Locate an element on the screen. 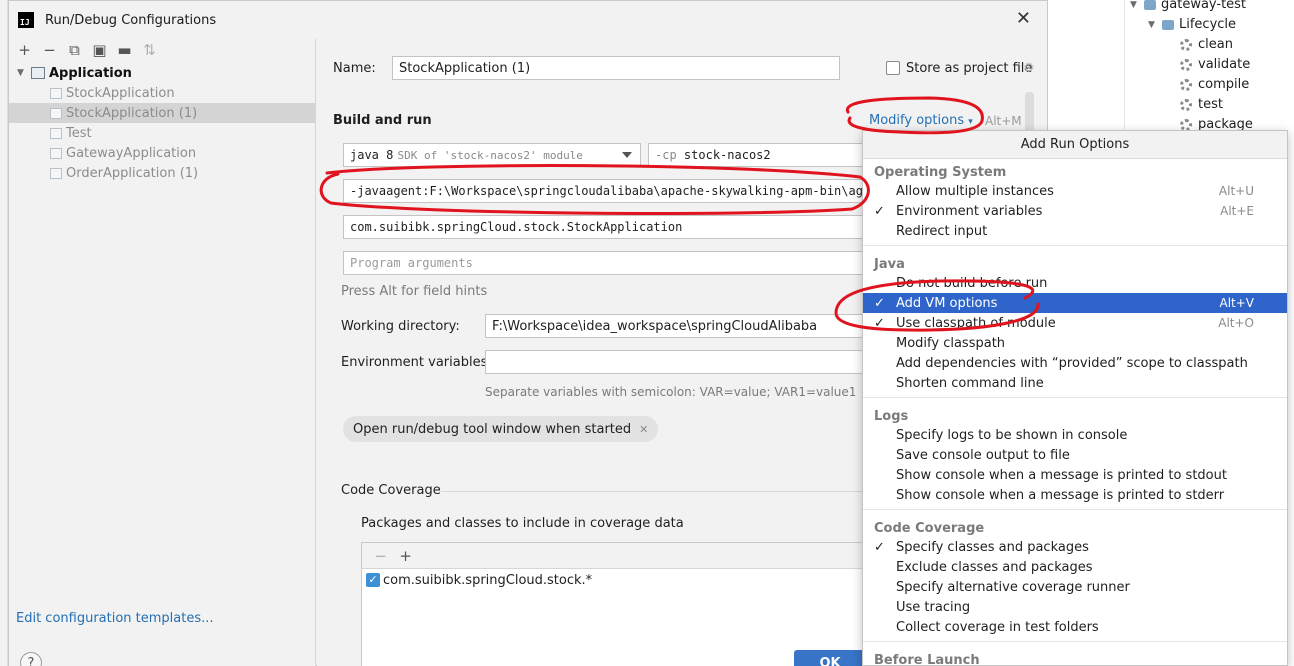  maven-tree-item: ▼ Lifecycle is located at coordinates (1192, 24).